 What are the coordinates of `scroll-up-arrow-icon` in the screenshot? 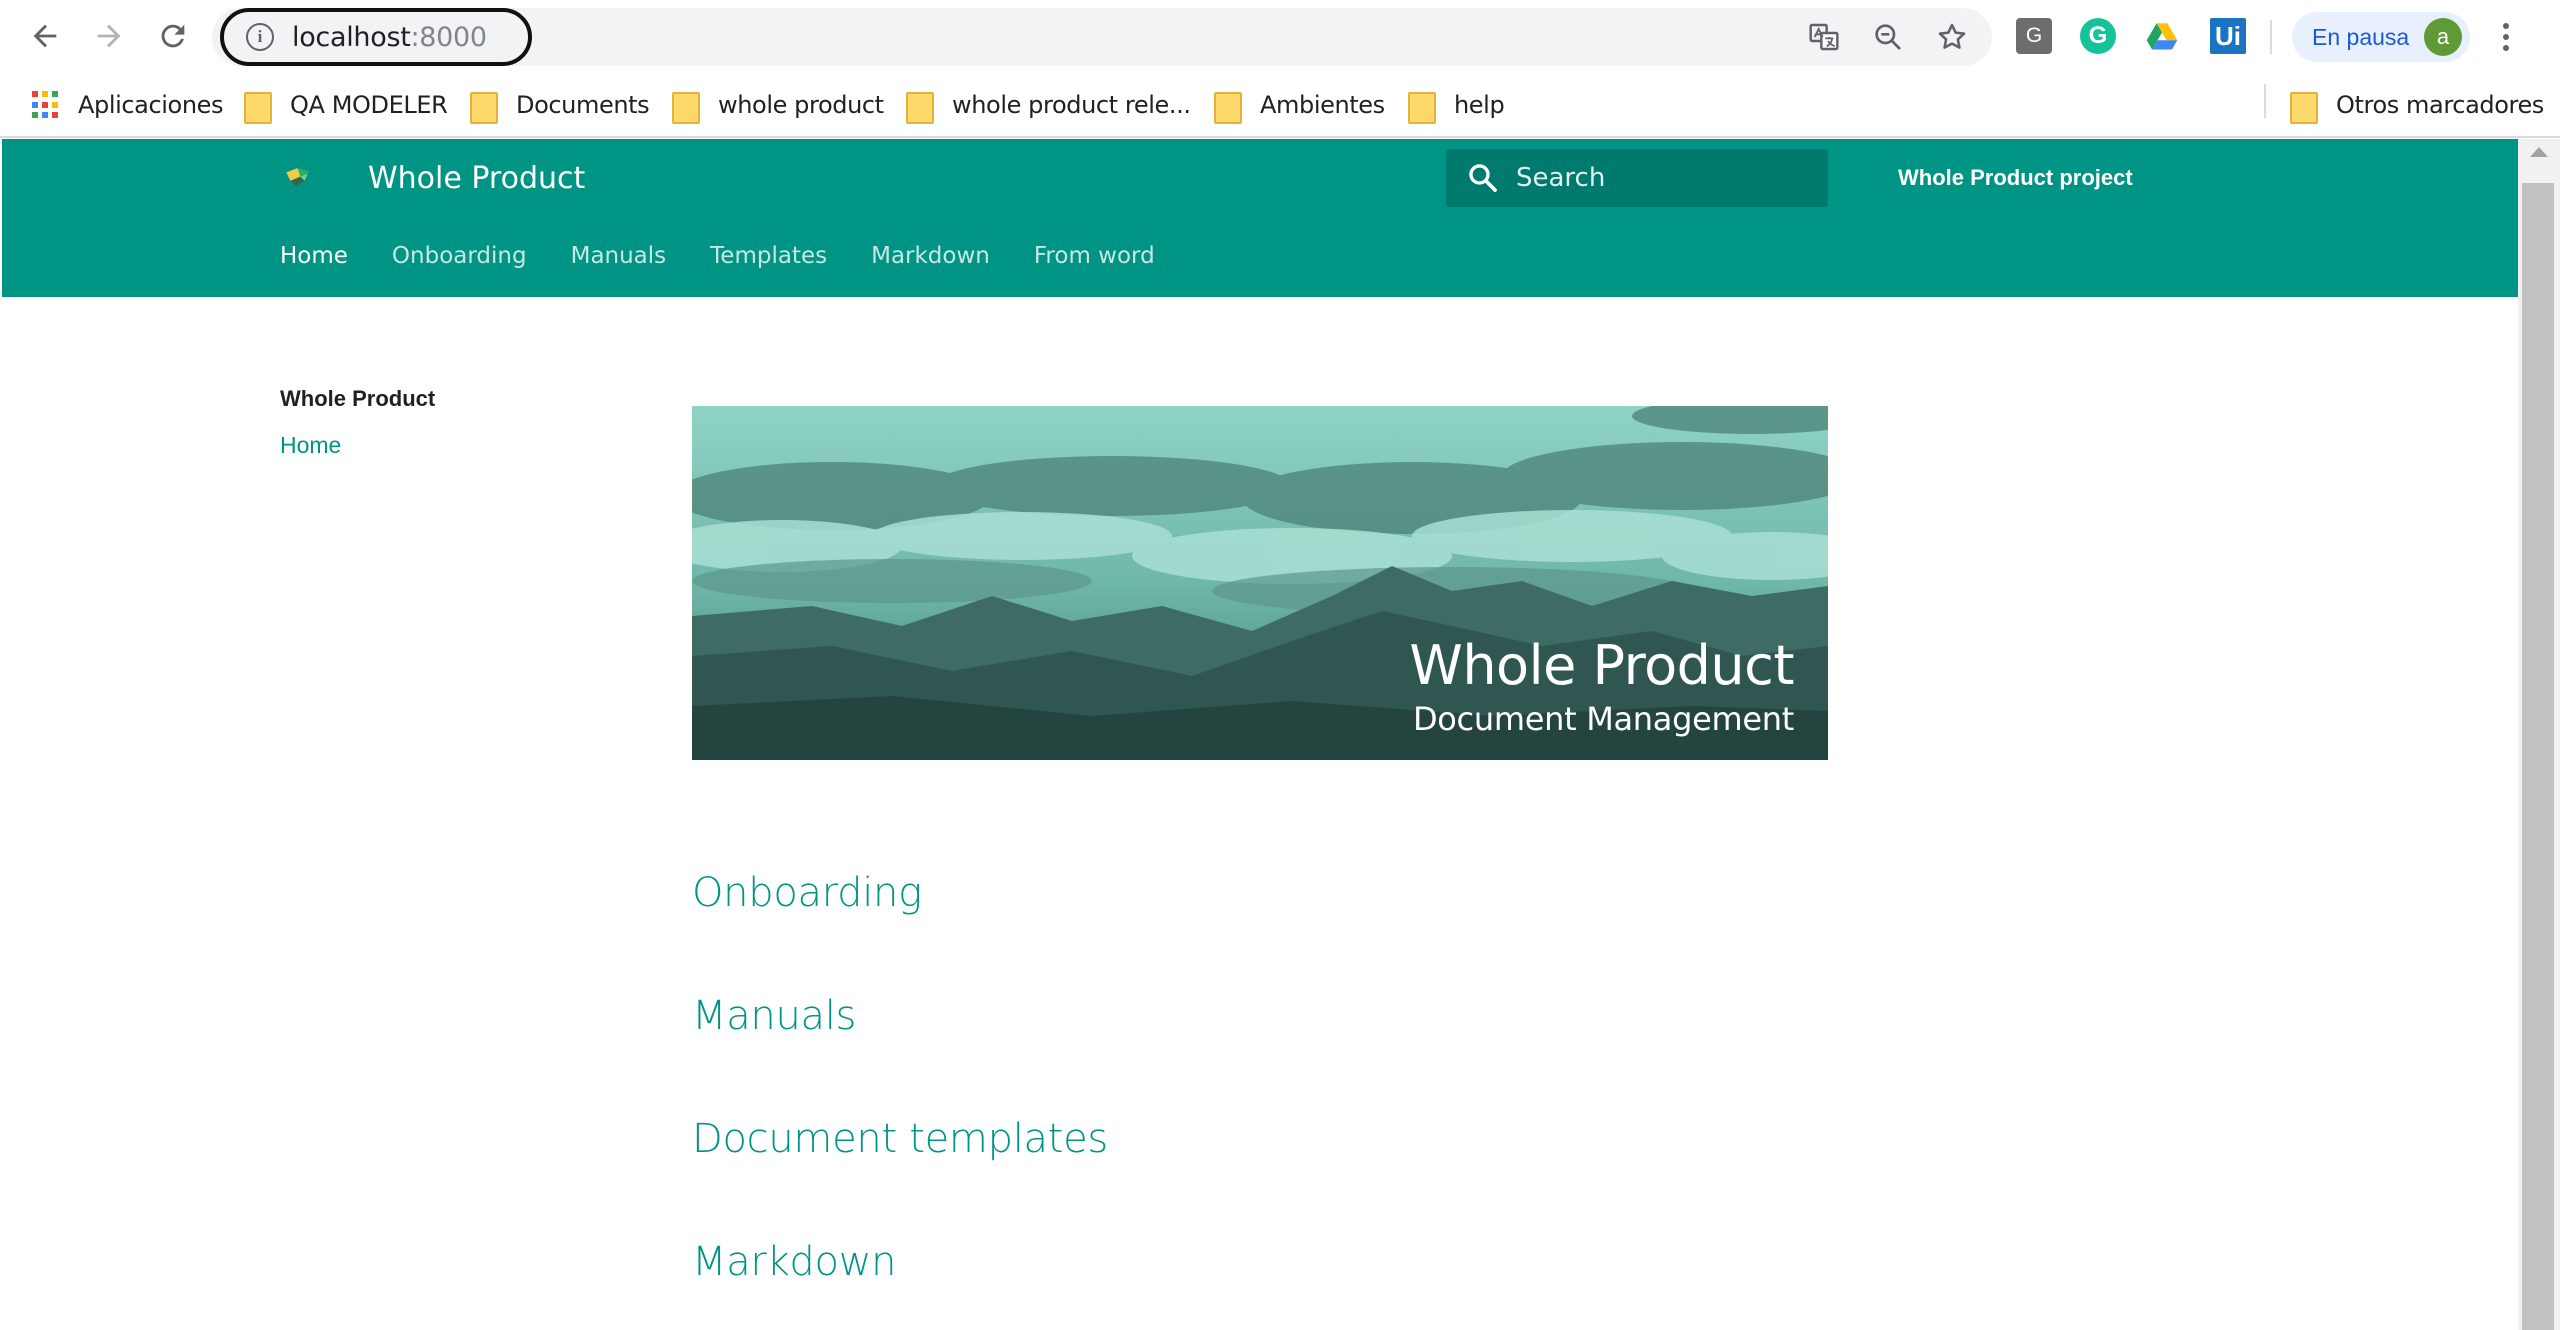 It's located at (2539, 152).